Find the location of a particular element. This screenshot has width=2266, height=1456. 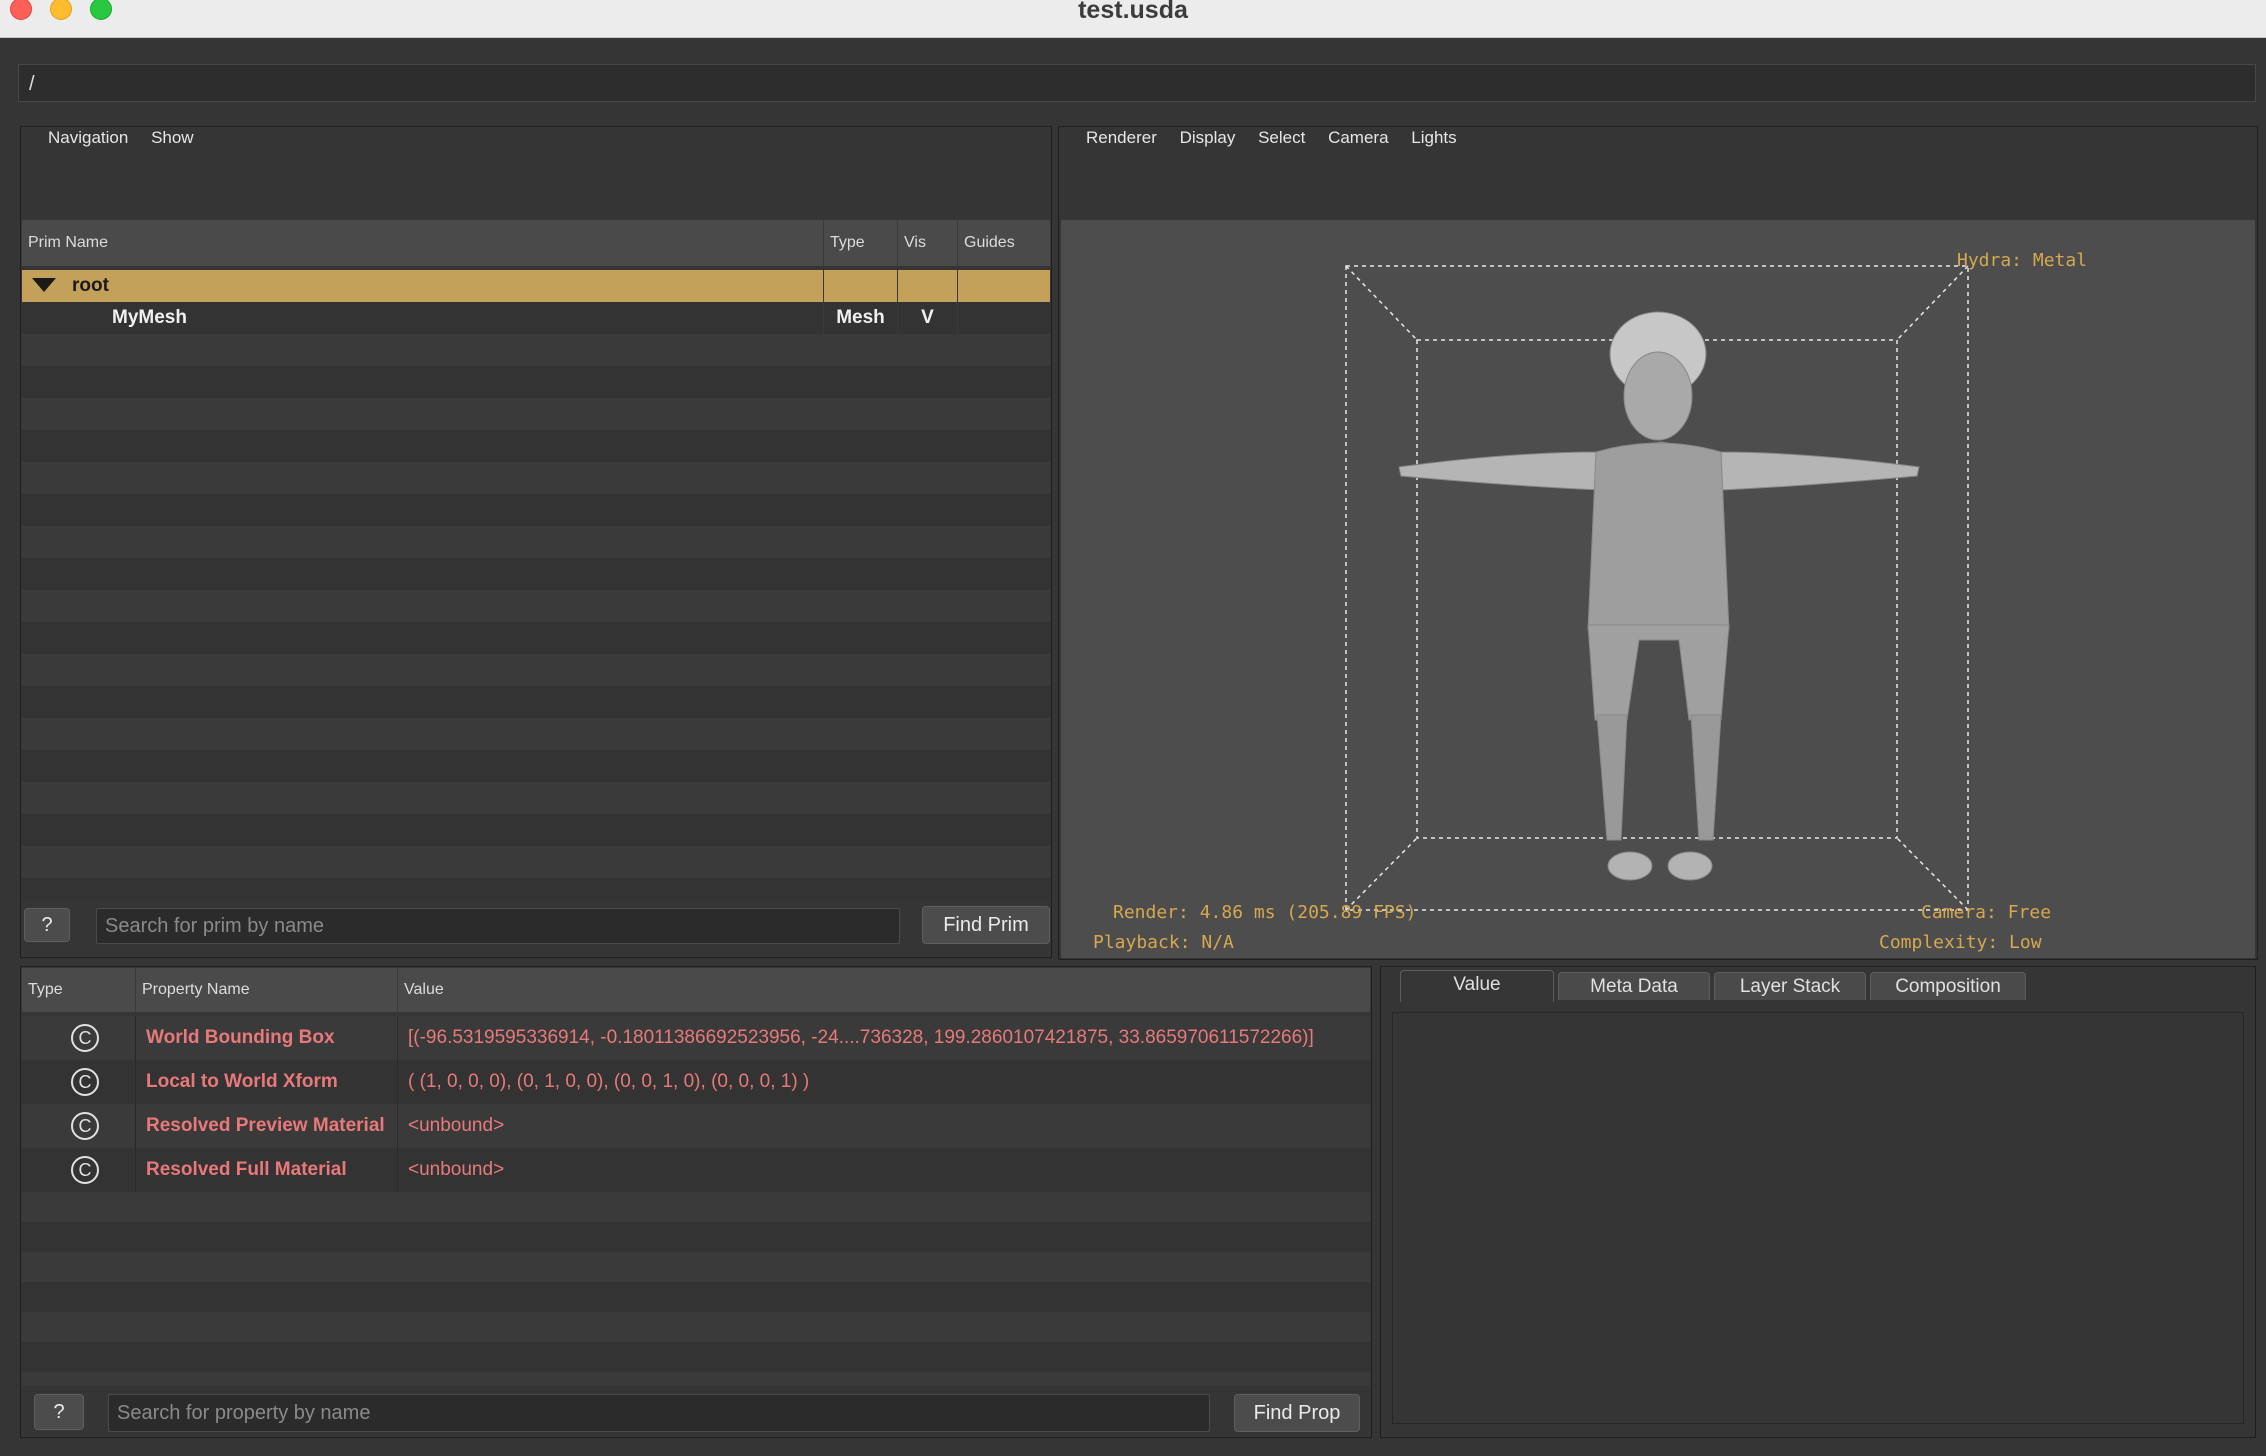

viewport-menu-bar: Renderer Display Select Camera Lights is located at coordinates (1280, 138).